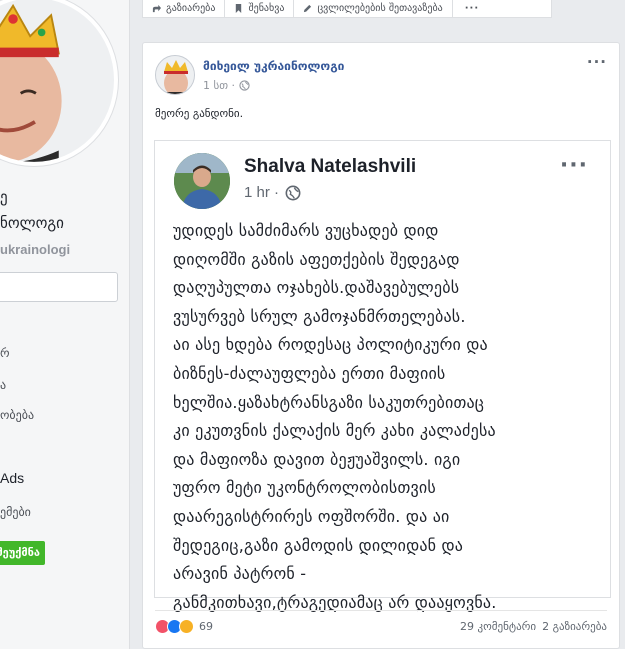 The height and width of the screenshot is (649, 625). What do you see at coordinates (273, 66) in the screenshot?
I see `post-author-name: მიხეილ უკრაინოლოგი` at bounding box center [273, 66].